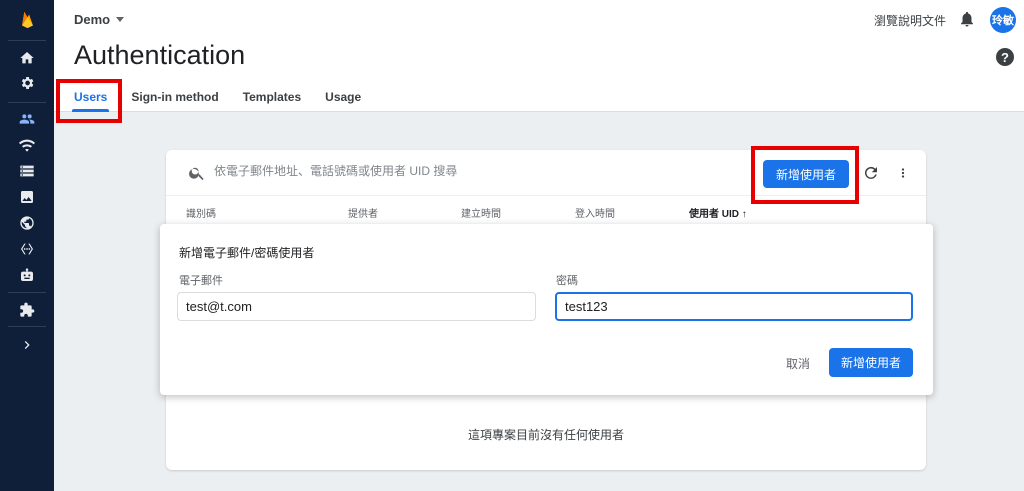  Describe the element at coordinates (160, 55) in the screenshot. I see `page-title: Authentication` at that location.